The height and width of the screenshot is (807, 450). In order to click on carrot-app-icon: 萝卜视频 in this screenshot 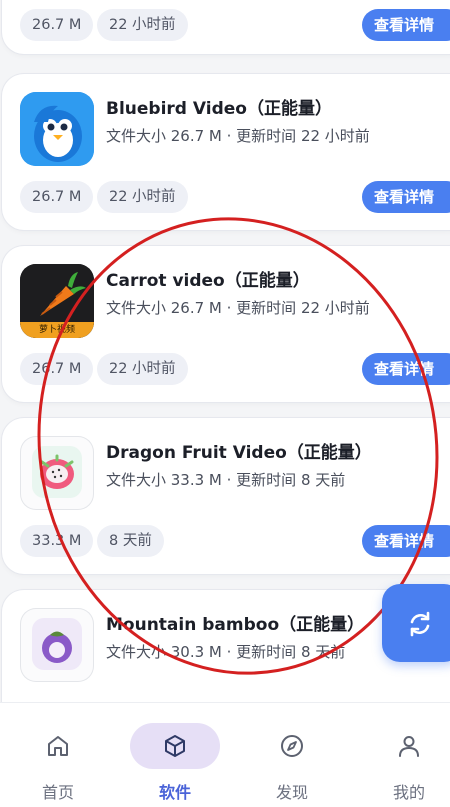, I will do `click(57, 301)`.